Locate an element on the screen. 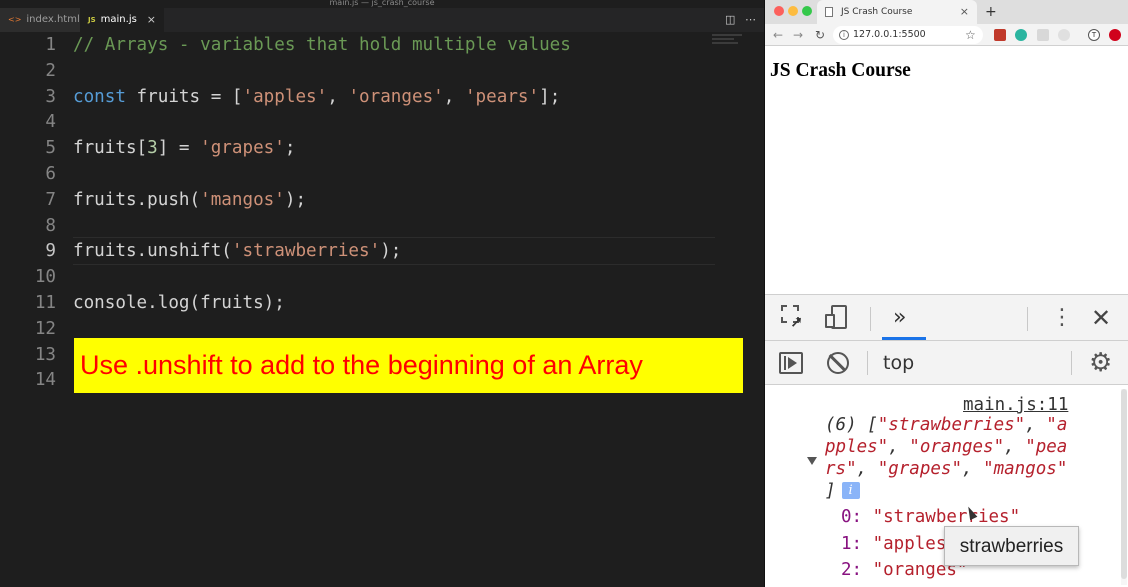 This screenshot has width=1128, height=587. browser-tab-title: JS Crash Course is located at coordinates (877, 12).